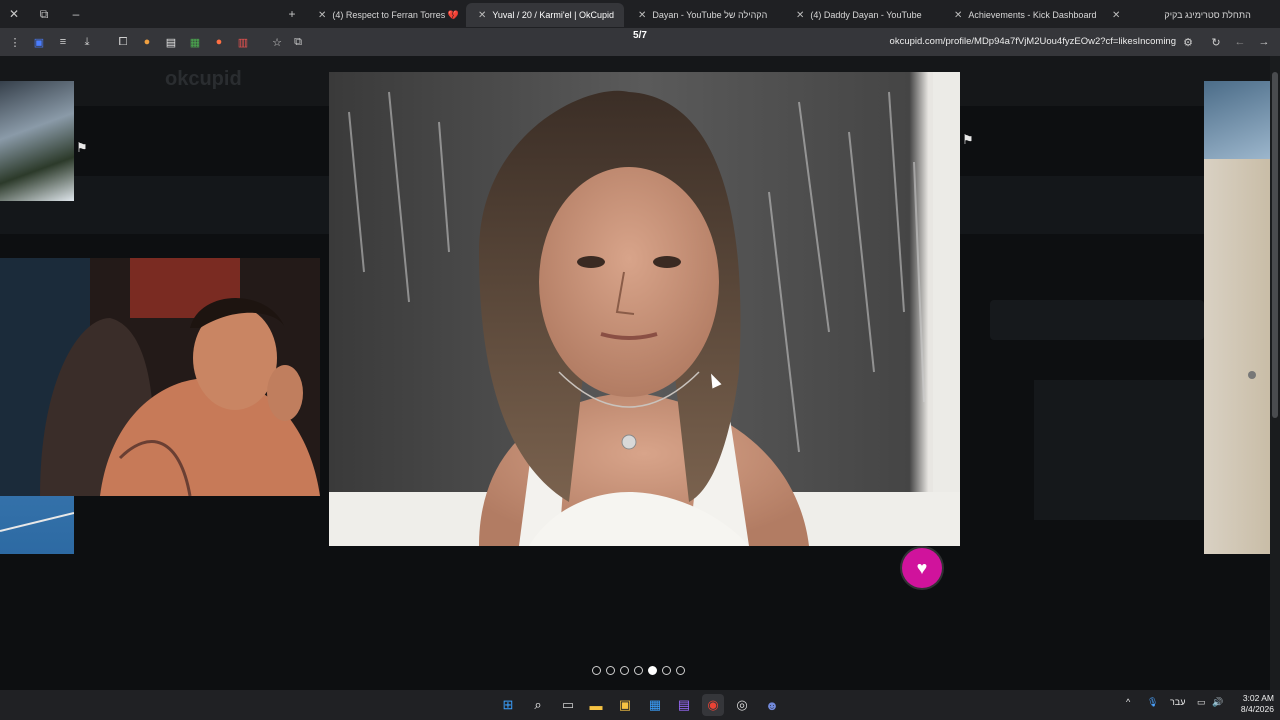  I want to click on site-settings-icon: ⚙, so click(1188, 42).